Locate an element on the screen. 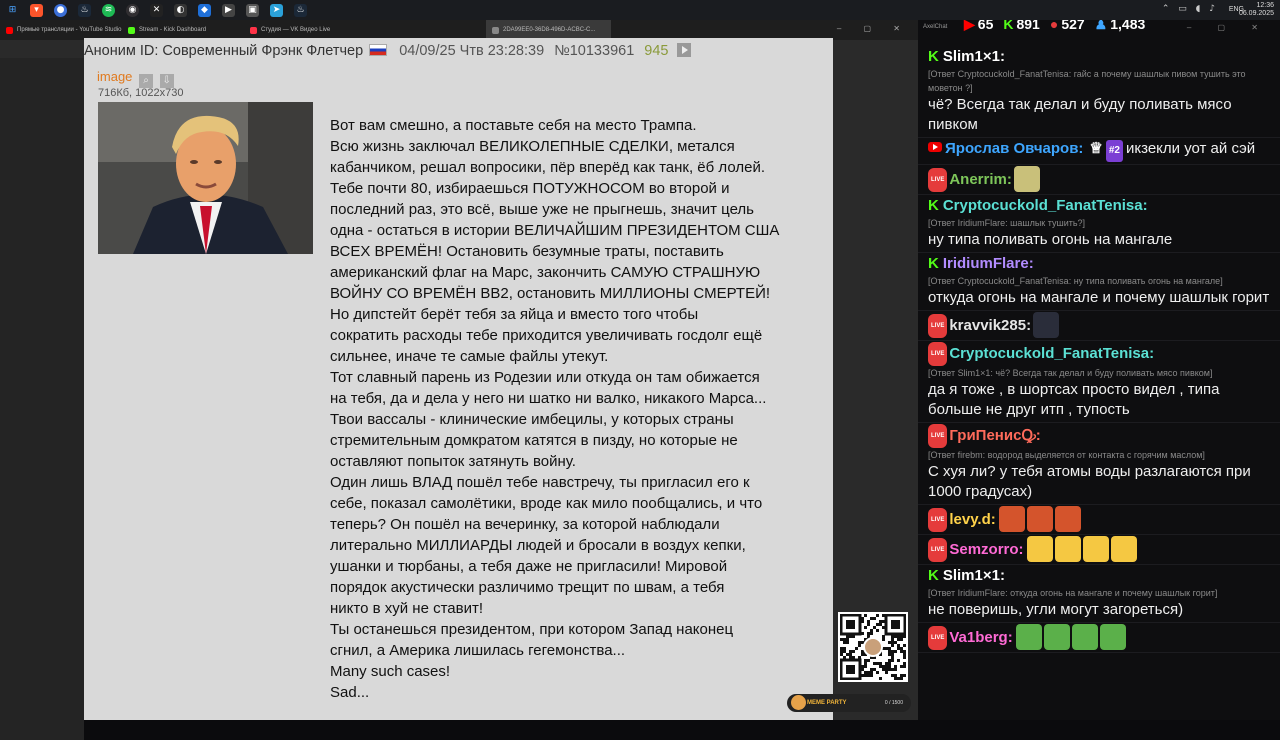 The height and width of the screenshot is (740, 1280). browser-tab-youtube: Прямые трансляции - YouTube Studio is located at coordinates (61, 30).